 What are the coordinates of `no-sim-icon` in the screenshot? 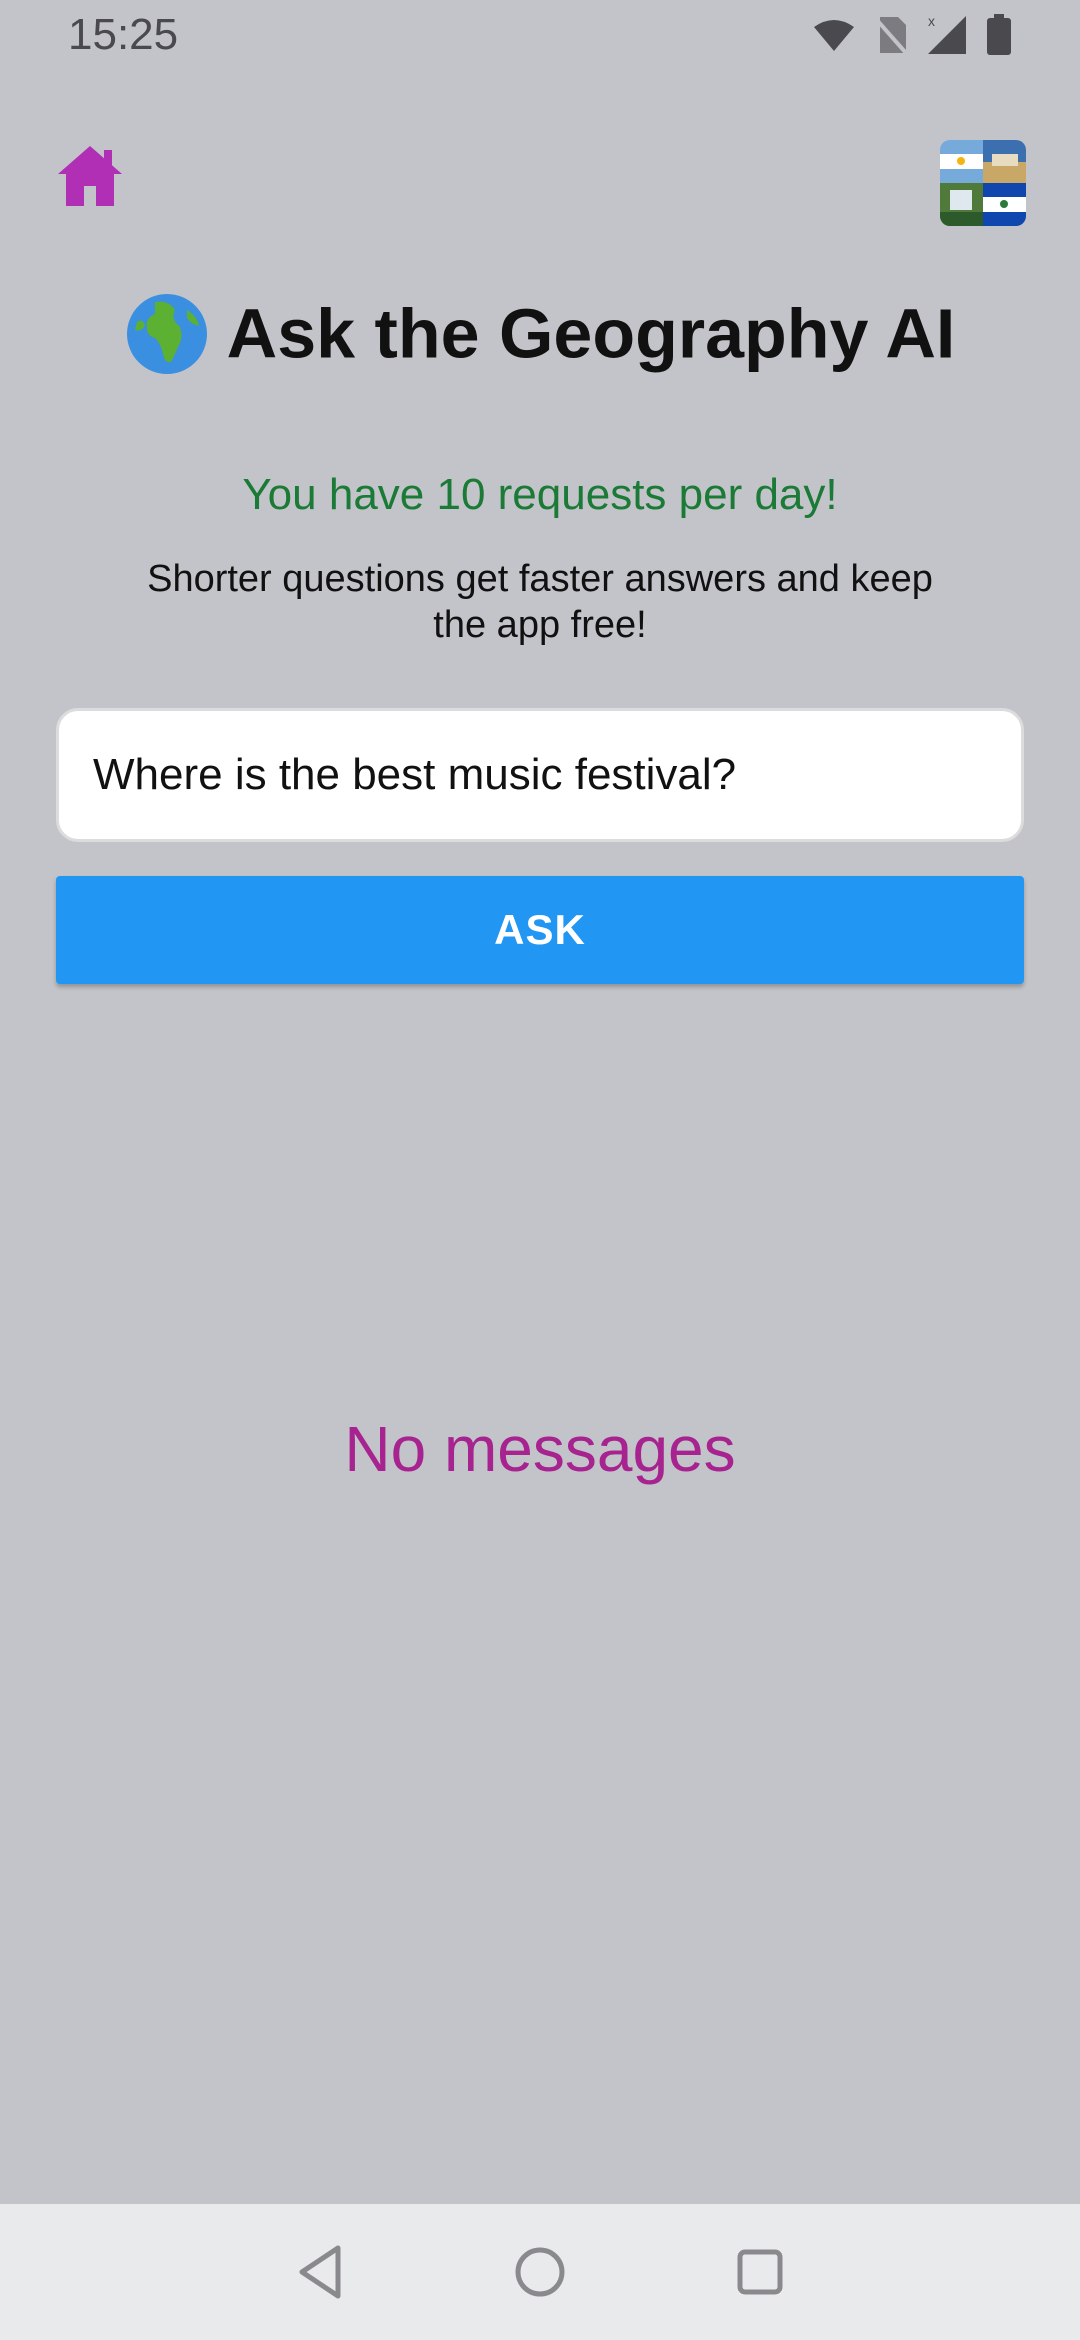 It's located at (891, 36).